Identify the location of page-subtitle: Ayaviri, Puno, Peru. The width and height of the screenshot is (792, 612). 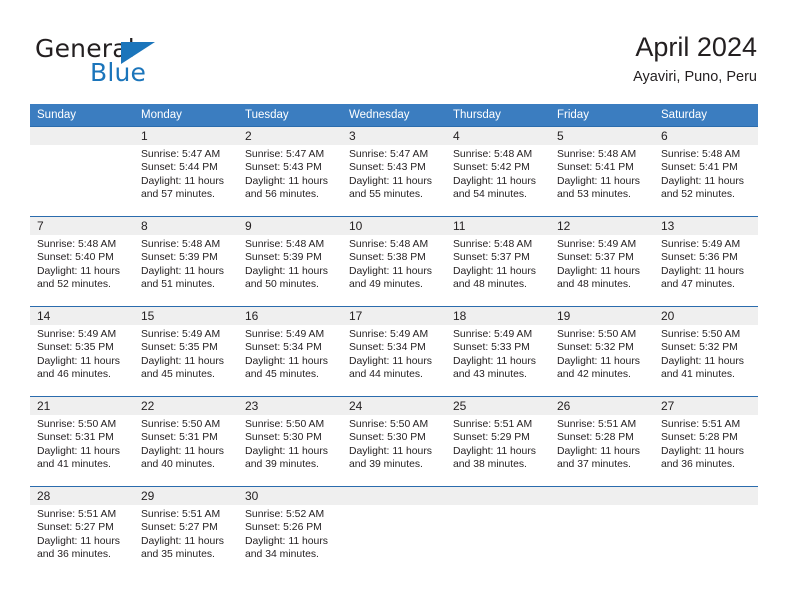
(695, 77).